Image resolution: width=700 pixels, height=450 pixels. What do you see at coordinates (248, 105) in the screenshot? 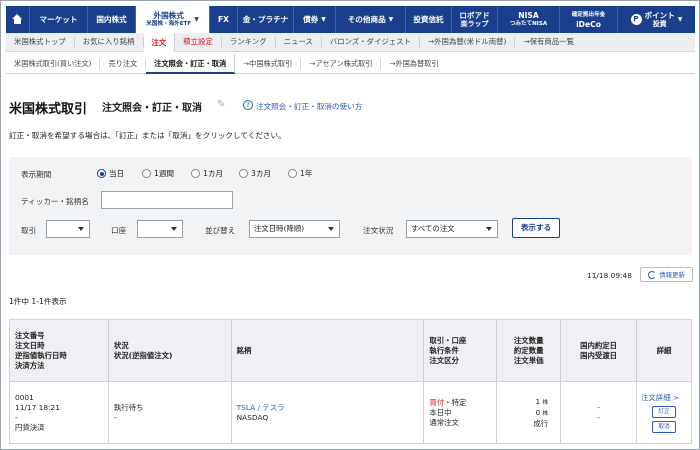
I see `help-icon: ?` at bounding box center [248, 105].